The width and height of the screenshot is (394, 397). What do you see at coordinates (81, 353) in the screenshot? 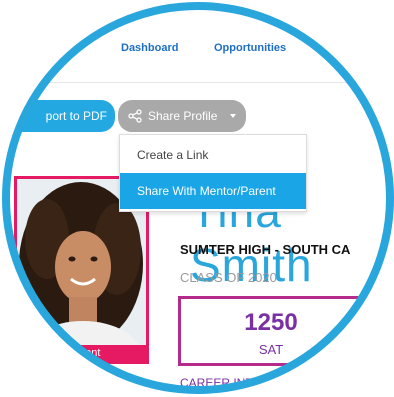
I see `photo-caption: Student` at bounding box center [81, 353].